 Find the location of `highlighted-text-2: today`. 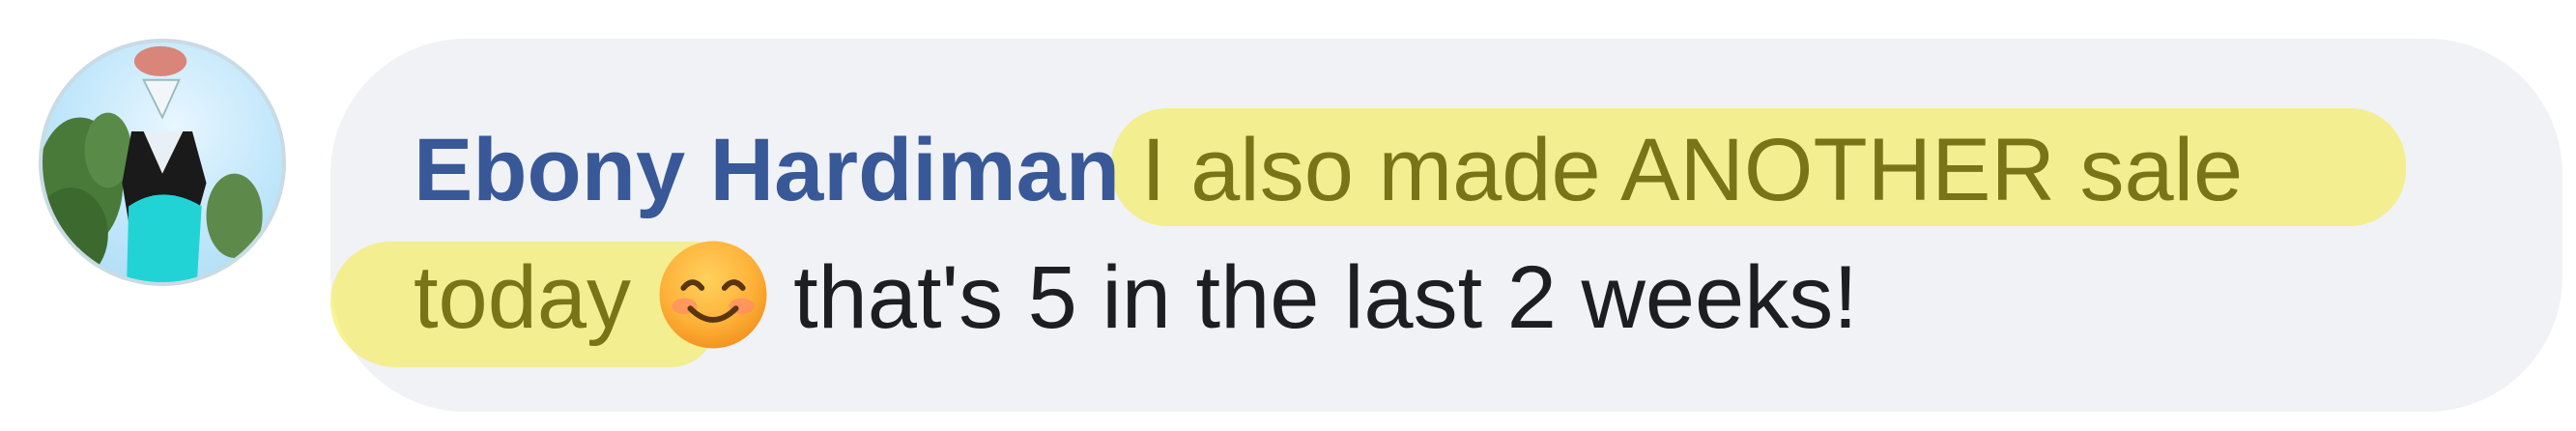

highlighted-text-2: today is located at coordinates (523, 297).